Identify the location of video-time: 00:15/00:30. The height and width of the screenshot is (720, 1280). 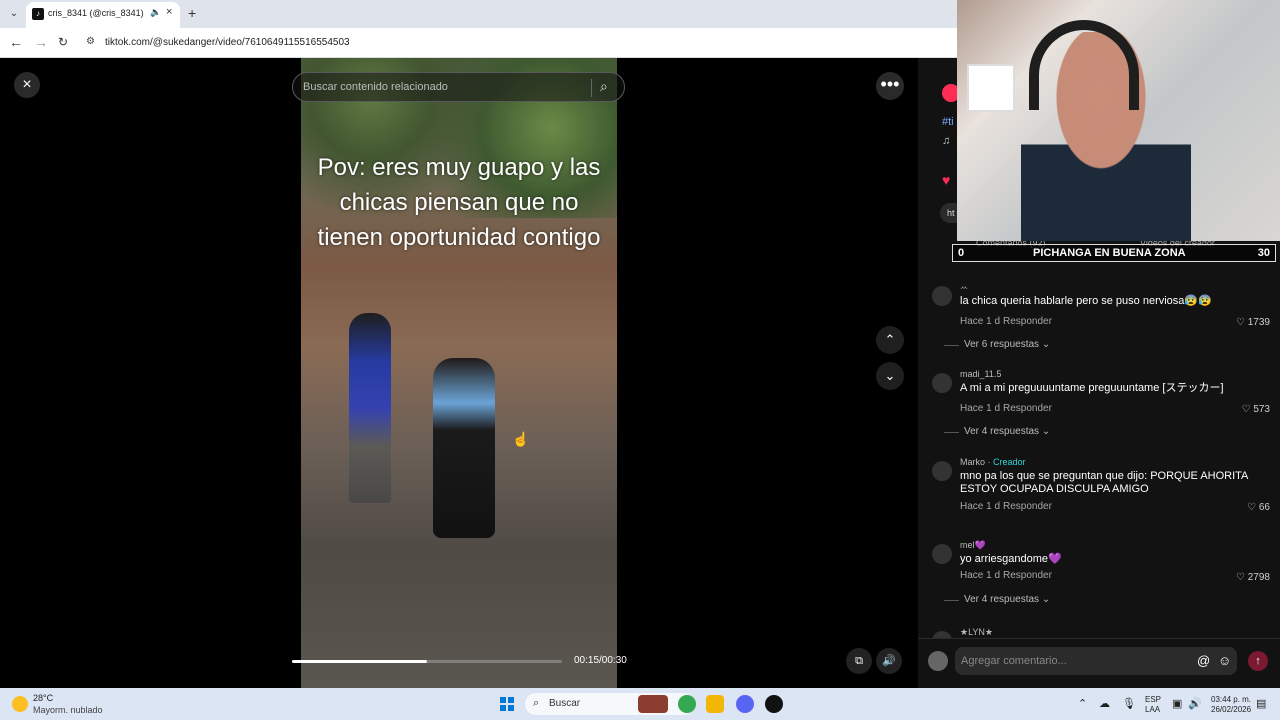
(600, 660).